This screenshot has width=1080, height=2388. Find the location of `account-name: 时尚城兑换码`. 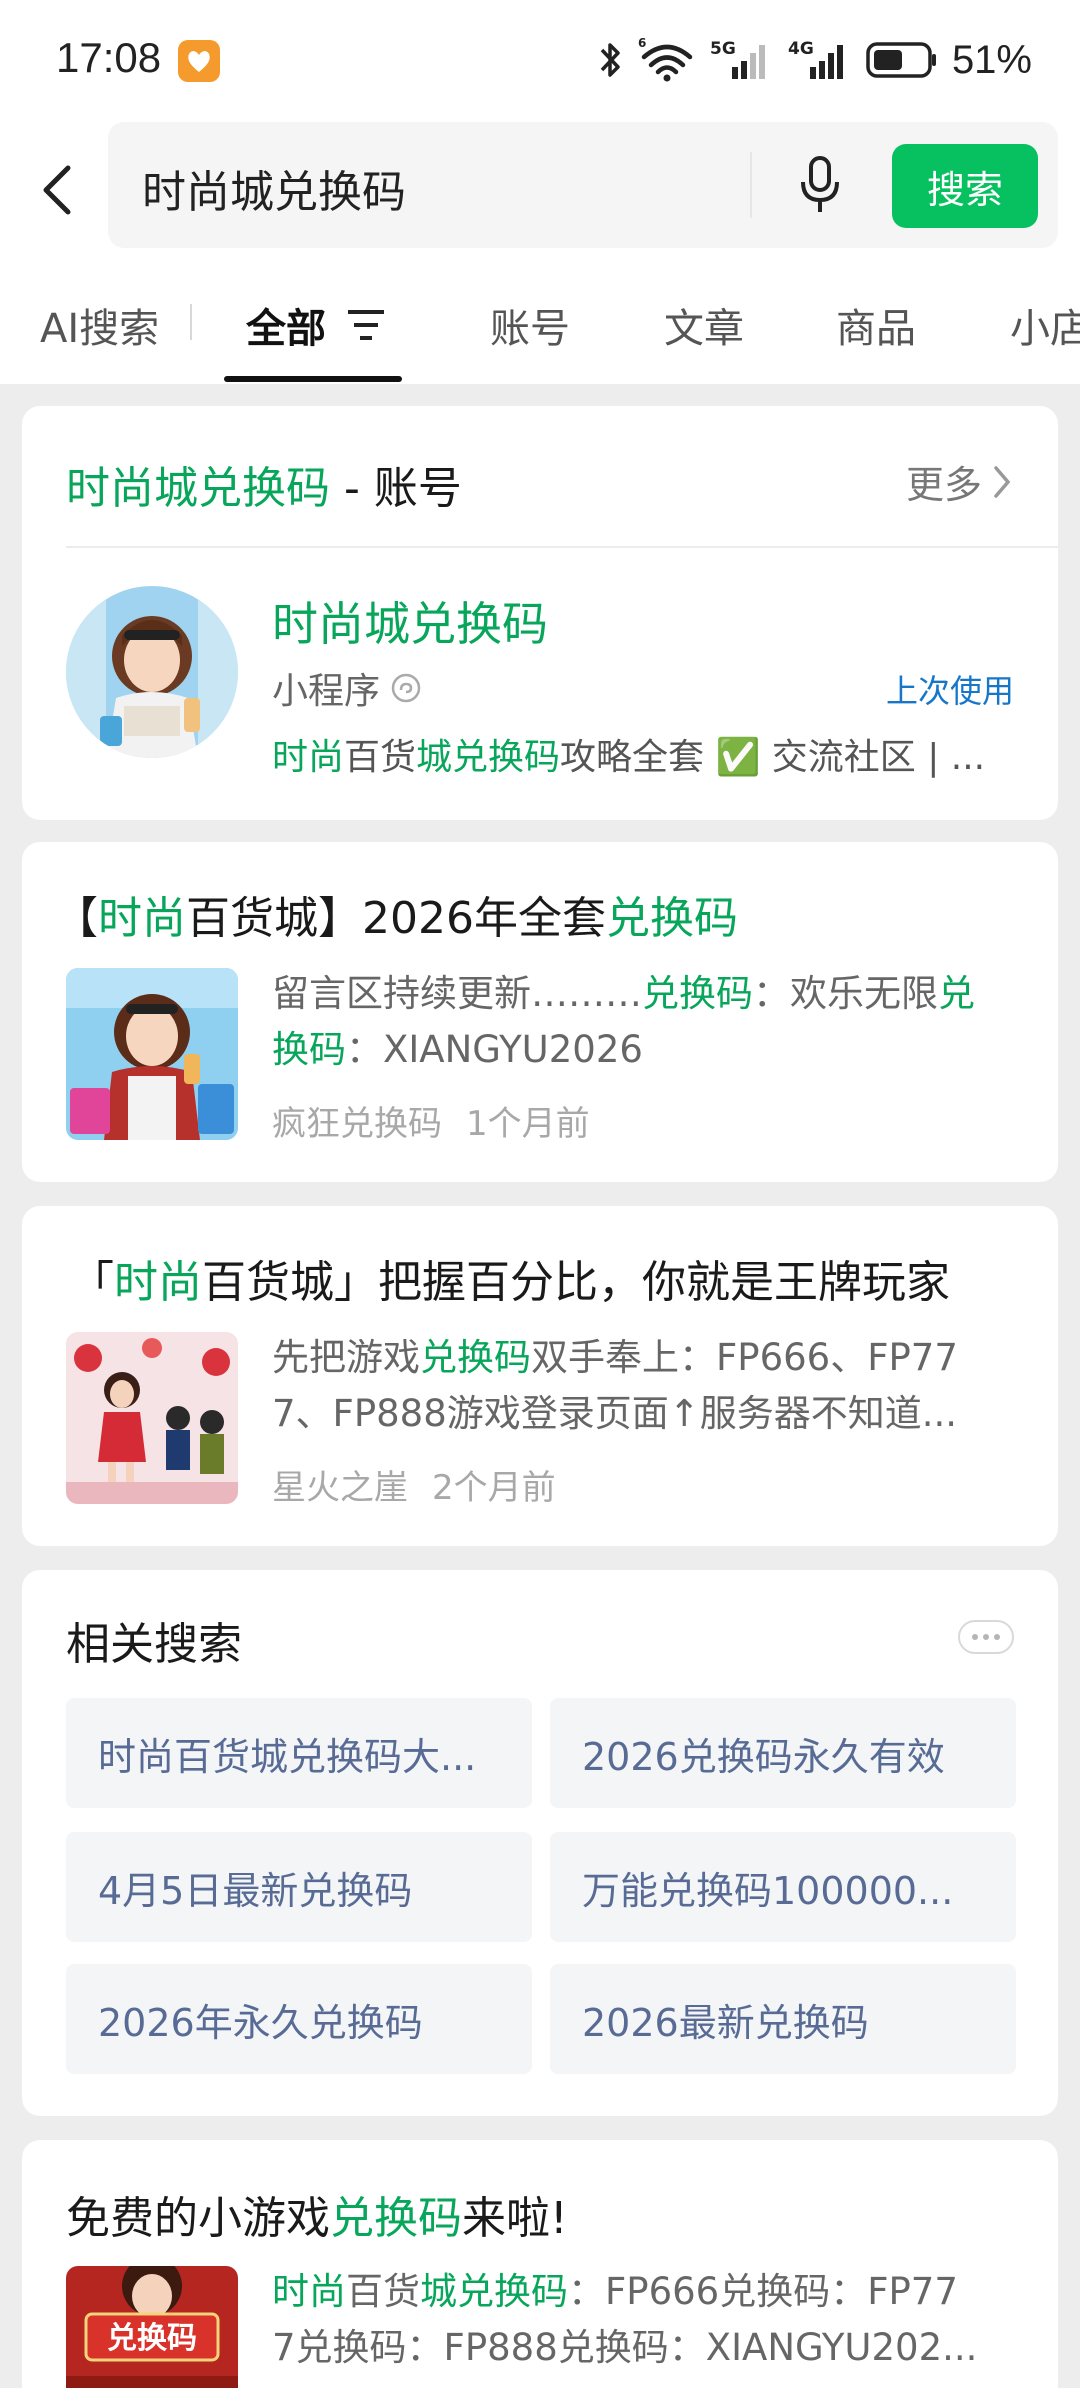

account-name: 时尚城兑换码 is located at coordinates (410, 621).